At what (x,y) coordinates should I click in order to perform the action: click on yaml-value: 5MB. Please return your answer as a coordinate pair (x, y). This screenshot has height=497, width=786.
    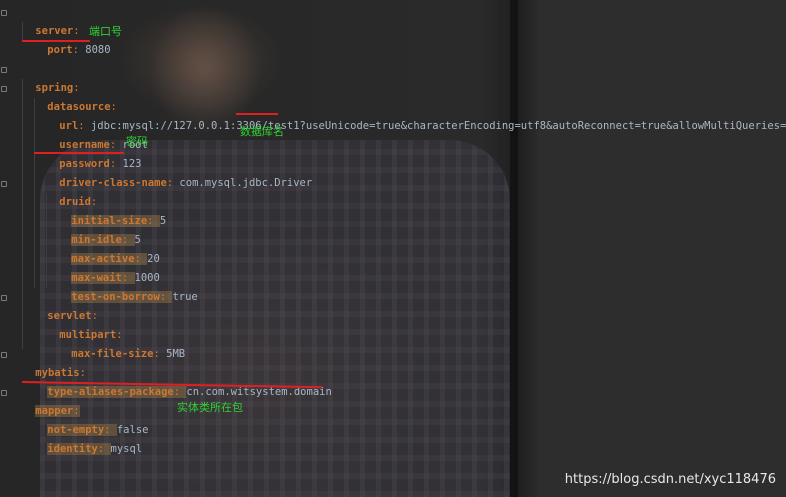
    Looking at the image, I should click on (176, 354).